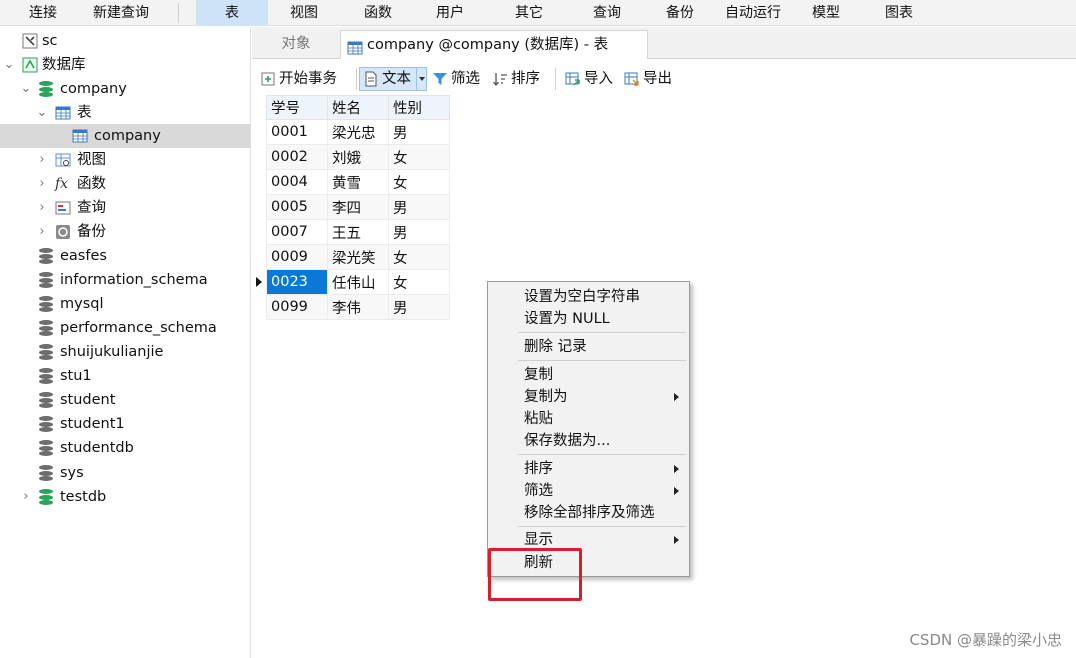 This screenshot has width=1076, height=658. I want to click on table-row: 0005 李四 男, so click(351, 207).